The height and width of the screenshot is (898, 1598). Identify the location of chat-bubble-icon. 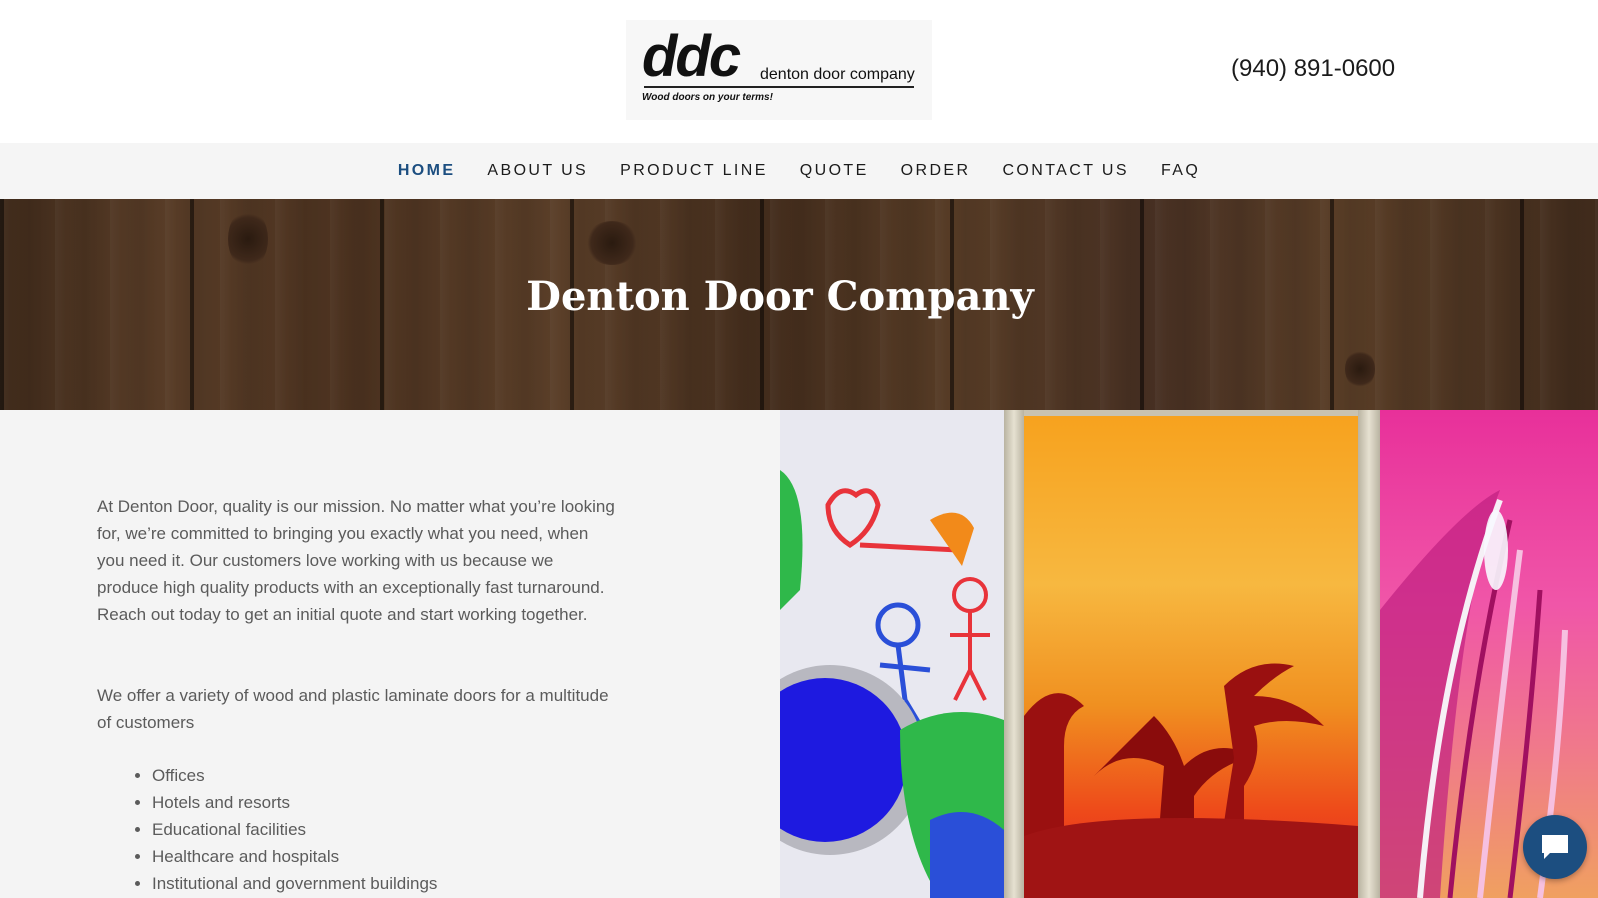
(1555, 847).